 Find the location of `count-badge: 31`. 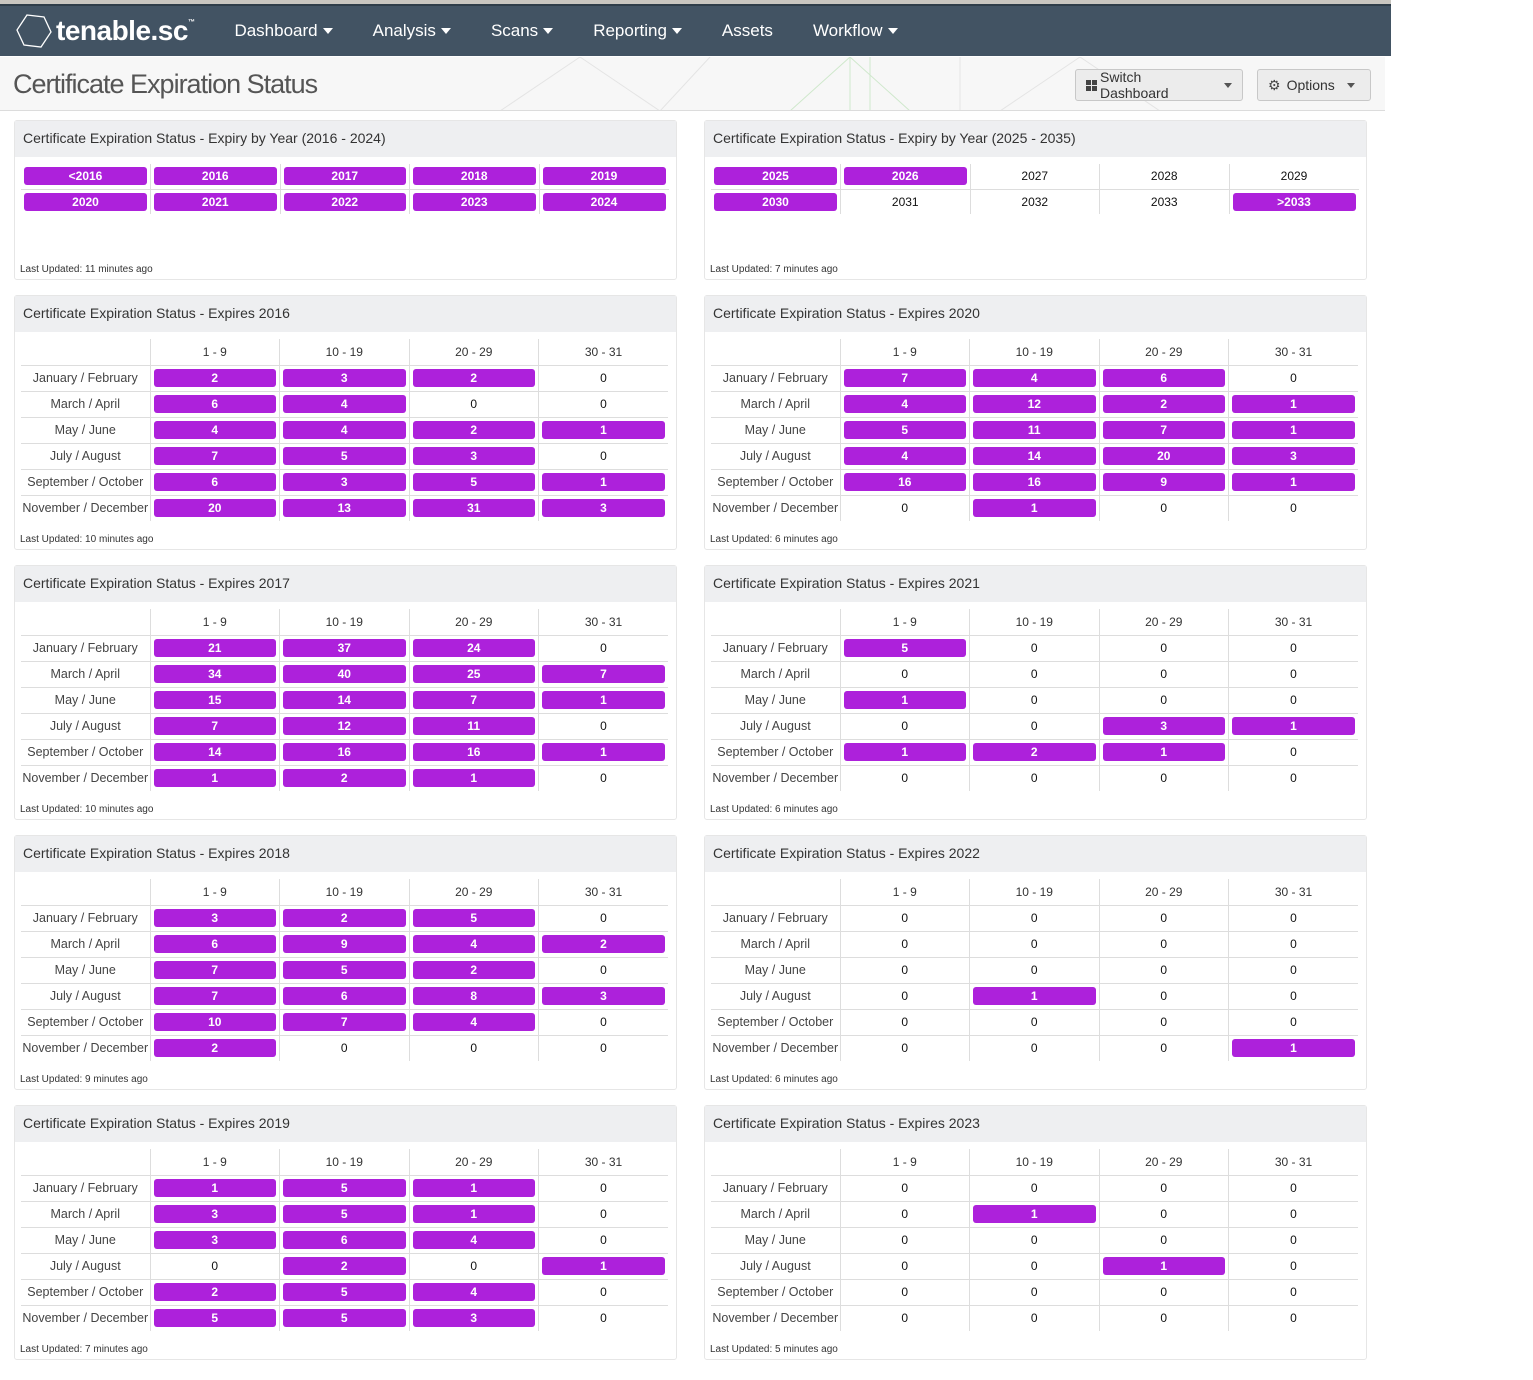

count-badge: 31 is located at coordinates (473, 508).